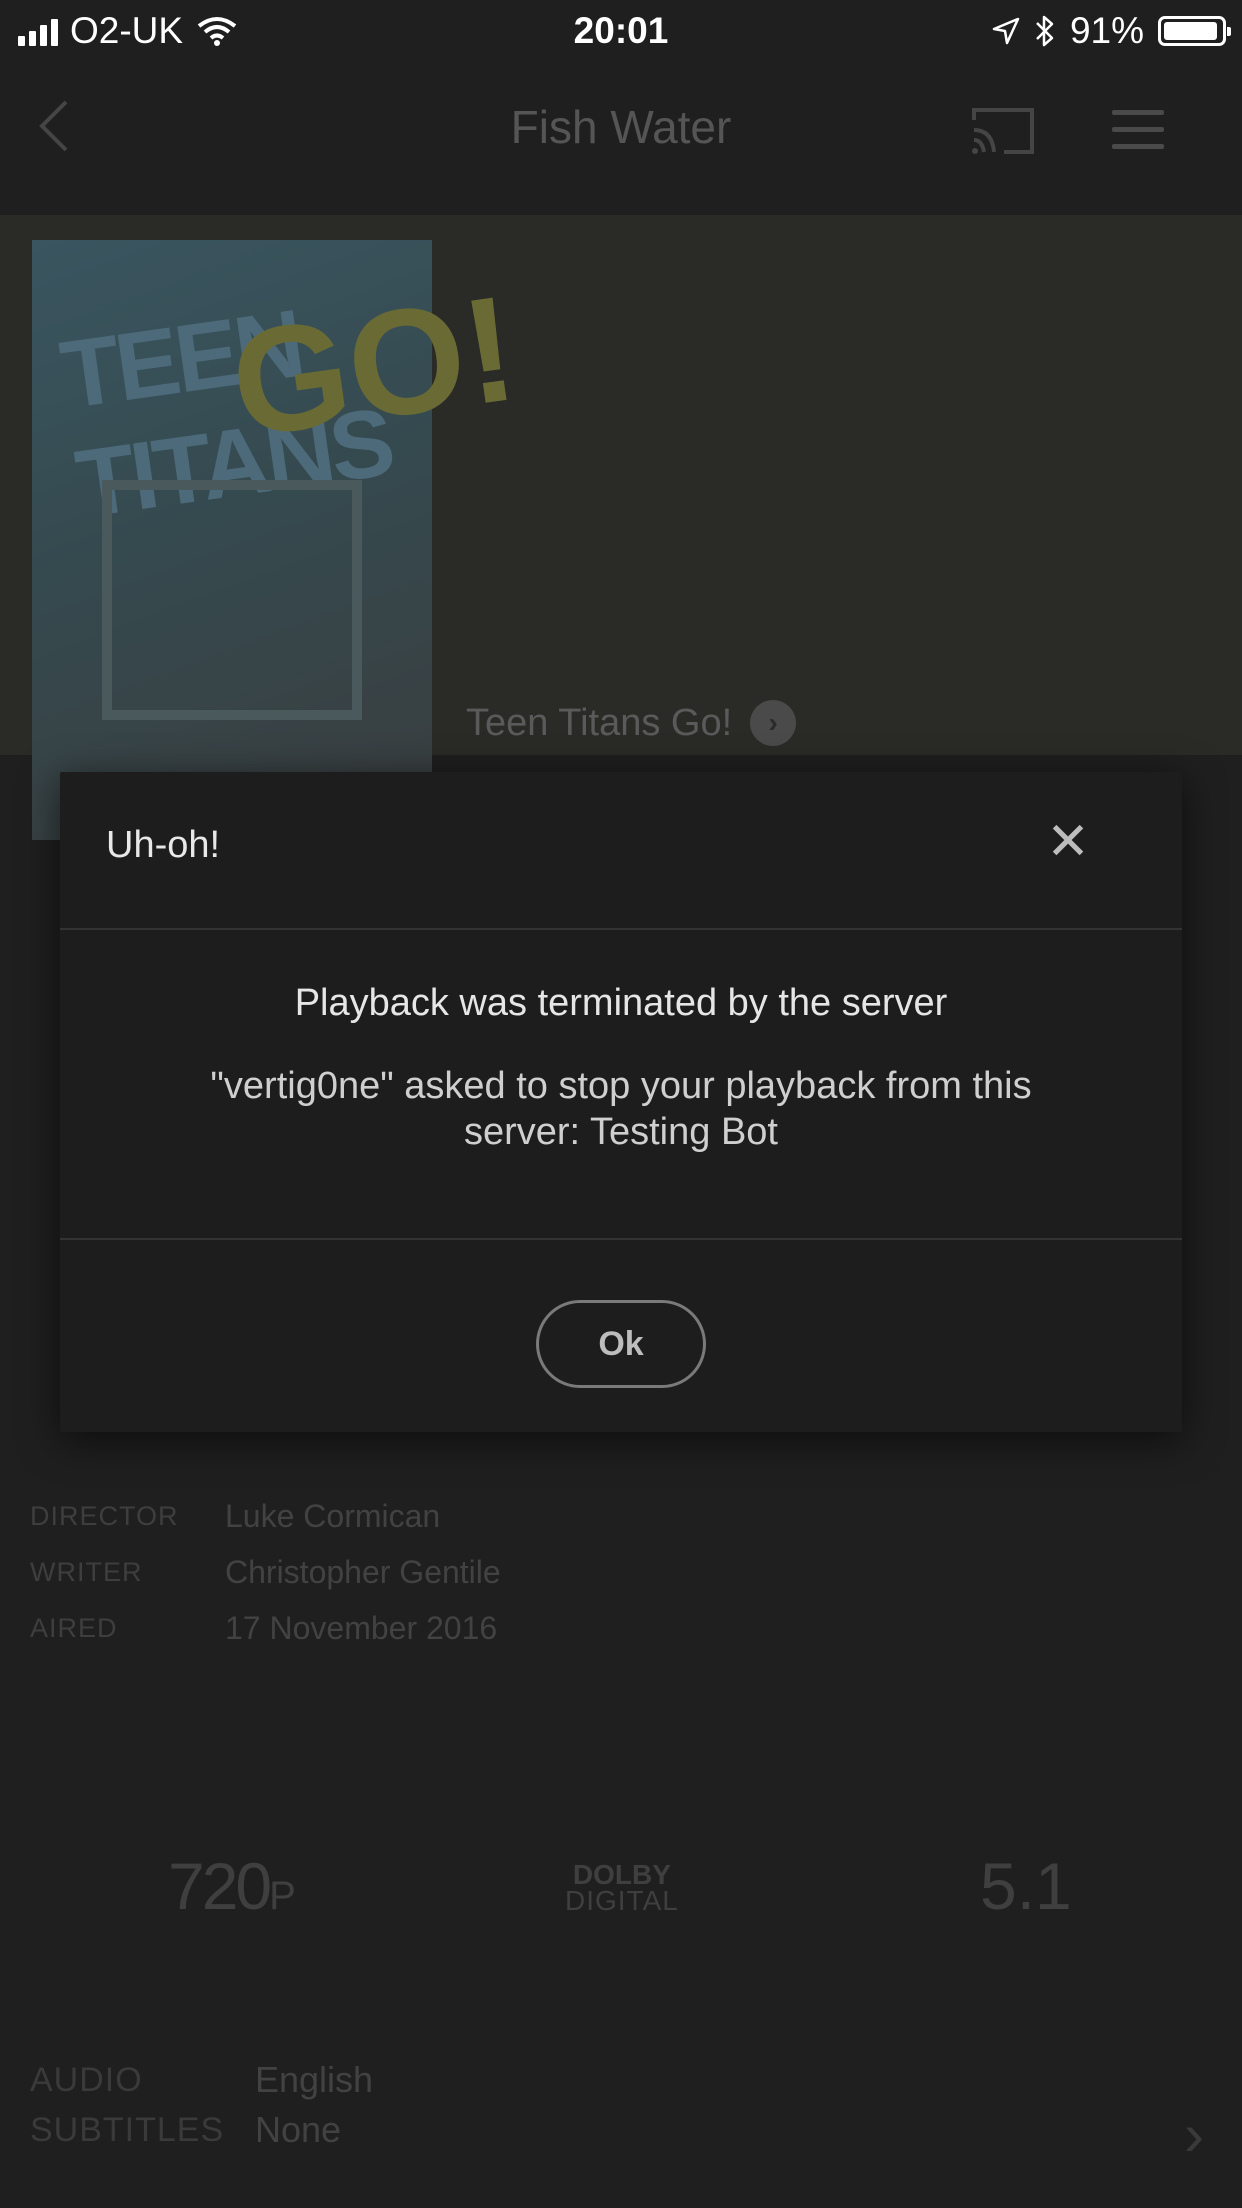  Describe the element at coordinates (86, 2079) in the screenshot. I see `track-label: AUDIO` at that location.